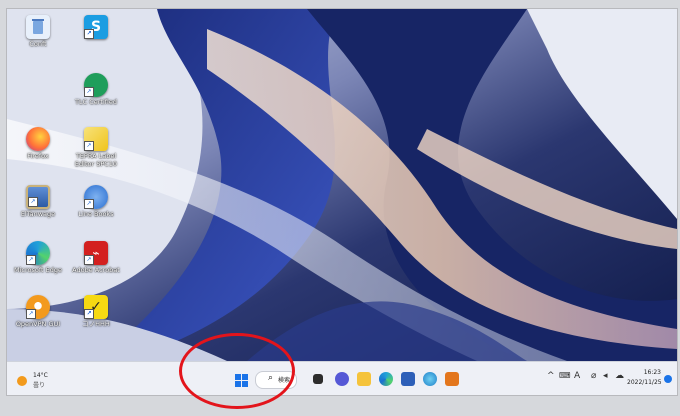  I want to click on red-highlight-circle, so click(237, 371).